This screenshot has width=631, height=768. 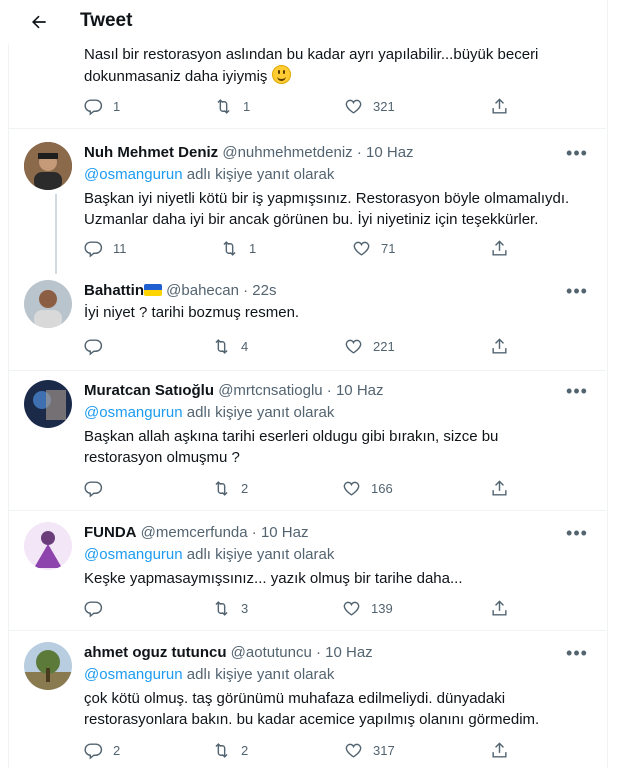 What do you see at coordinates (105, 248) in the screenshot?
I see `reply-button: 11` at bounding box center [105, 248].